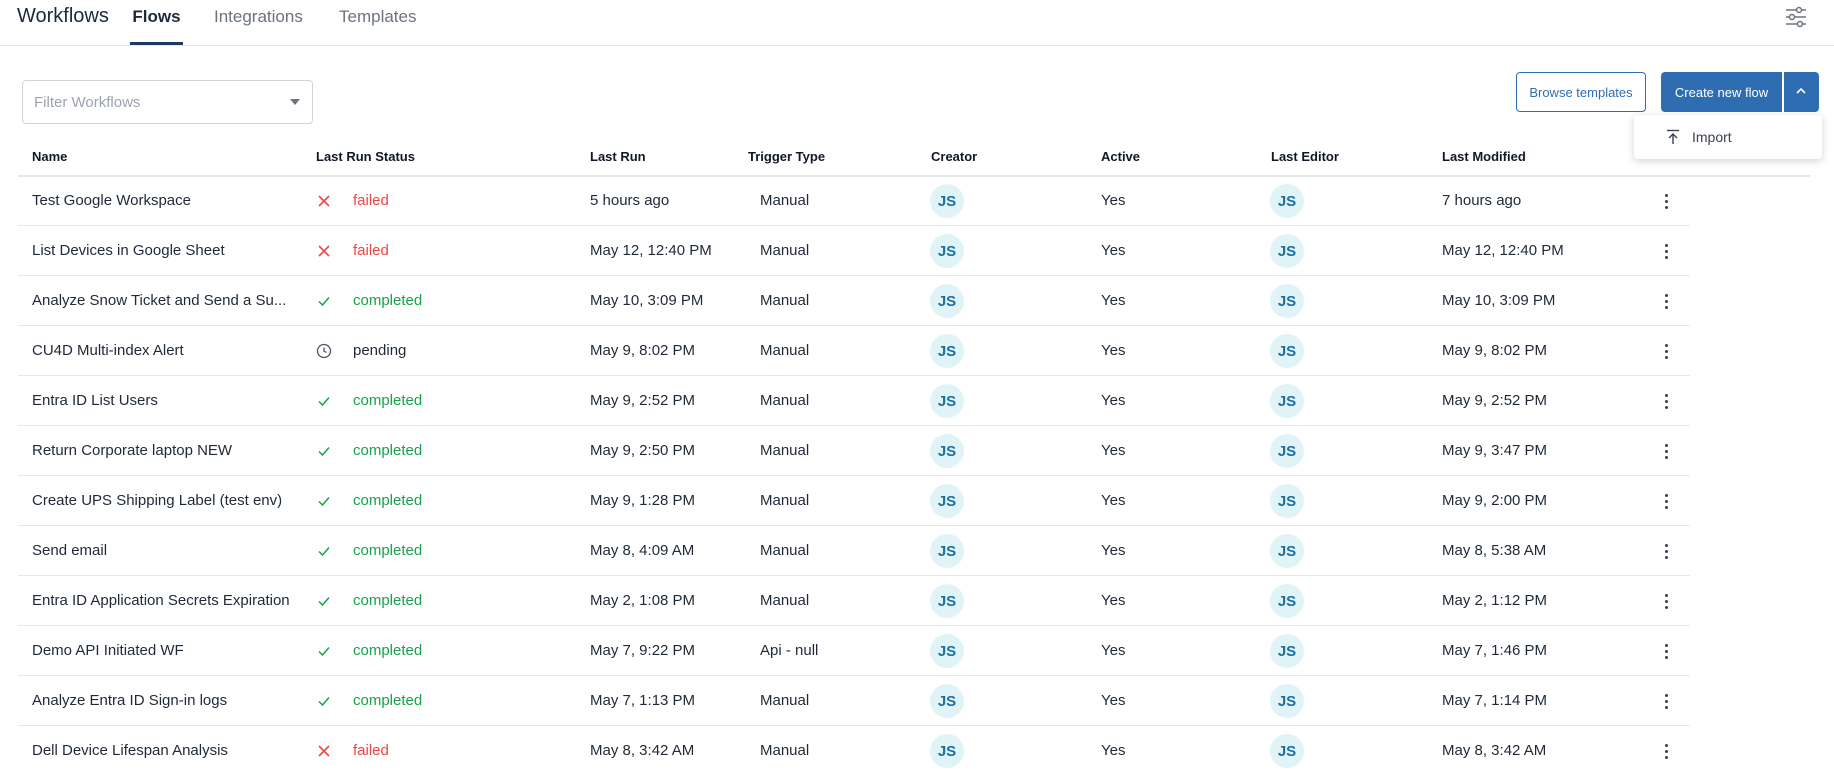 The width and height of the screenshot is (1834, 772). Describe the element at coordinates (162, 650) in the screenshot. I see `workflow-name-link: Demo API Initiated WF` at that location.